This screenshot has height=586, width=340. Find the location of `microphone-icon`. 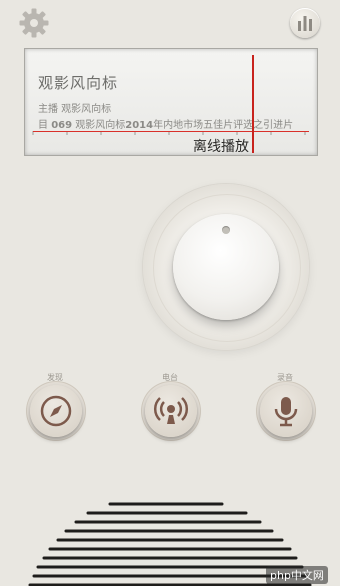

microphone-icon is located at coordinates (286, 412).